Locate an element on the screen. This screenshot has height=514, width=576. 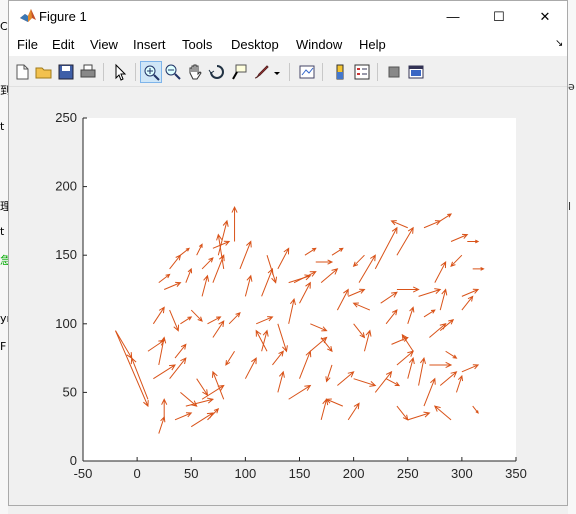
dock-figure-icon: ↘ is located at coordinates (559, 43).